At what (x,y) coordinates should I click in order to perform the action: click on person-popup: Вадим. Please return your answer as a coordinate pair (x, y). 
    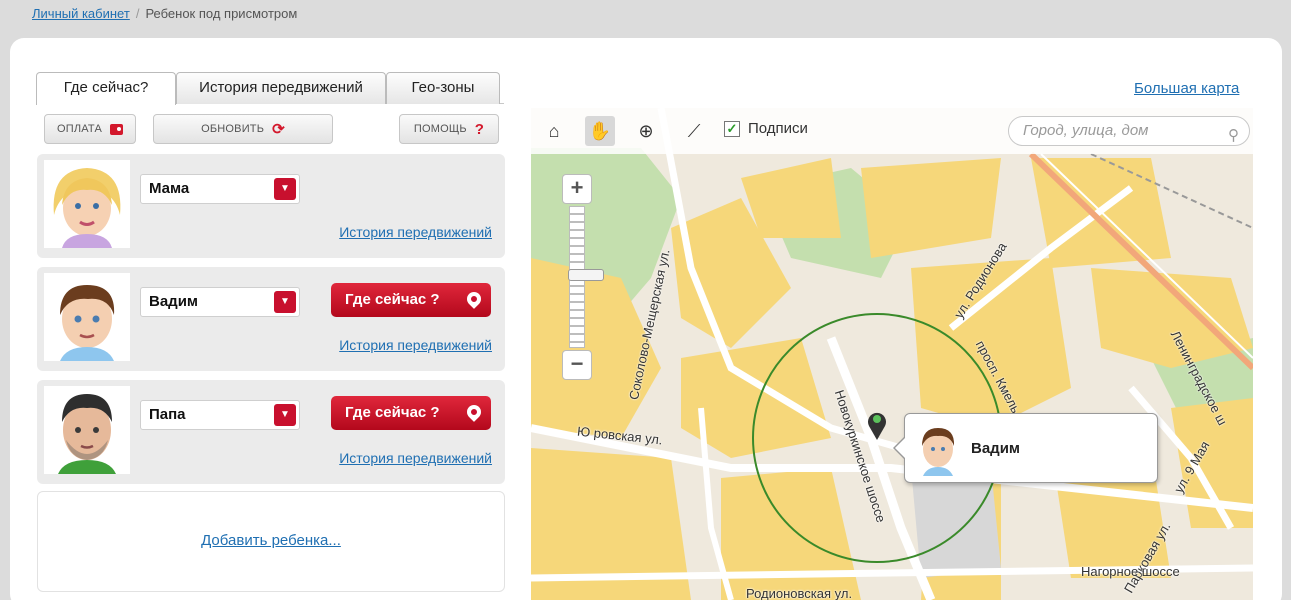
    Looking at the image, I should click on (1025, 448).